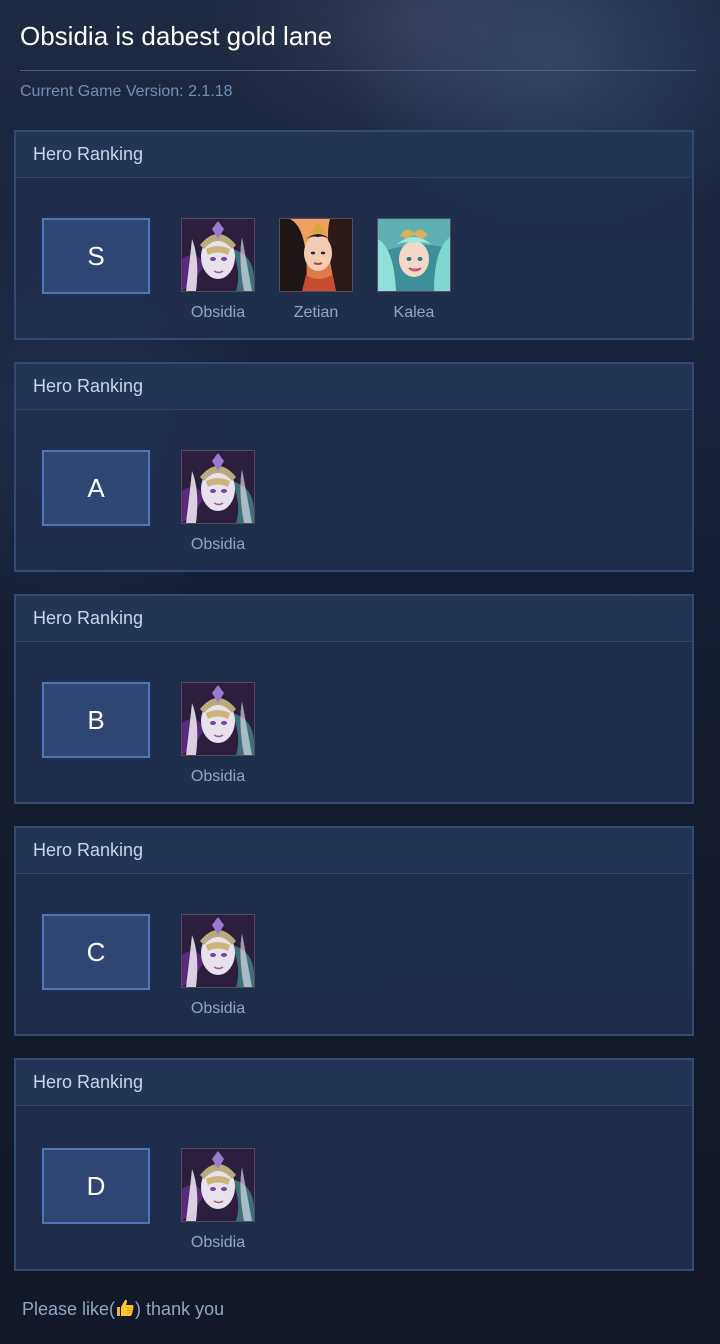 This screenshot has height=1344, width=720. What do you see at coordinates (414, 255) in the screenshot?
I see `kalea-portrait` at bounding box center [414, 255].